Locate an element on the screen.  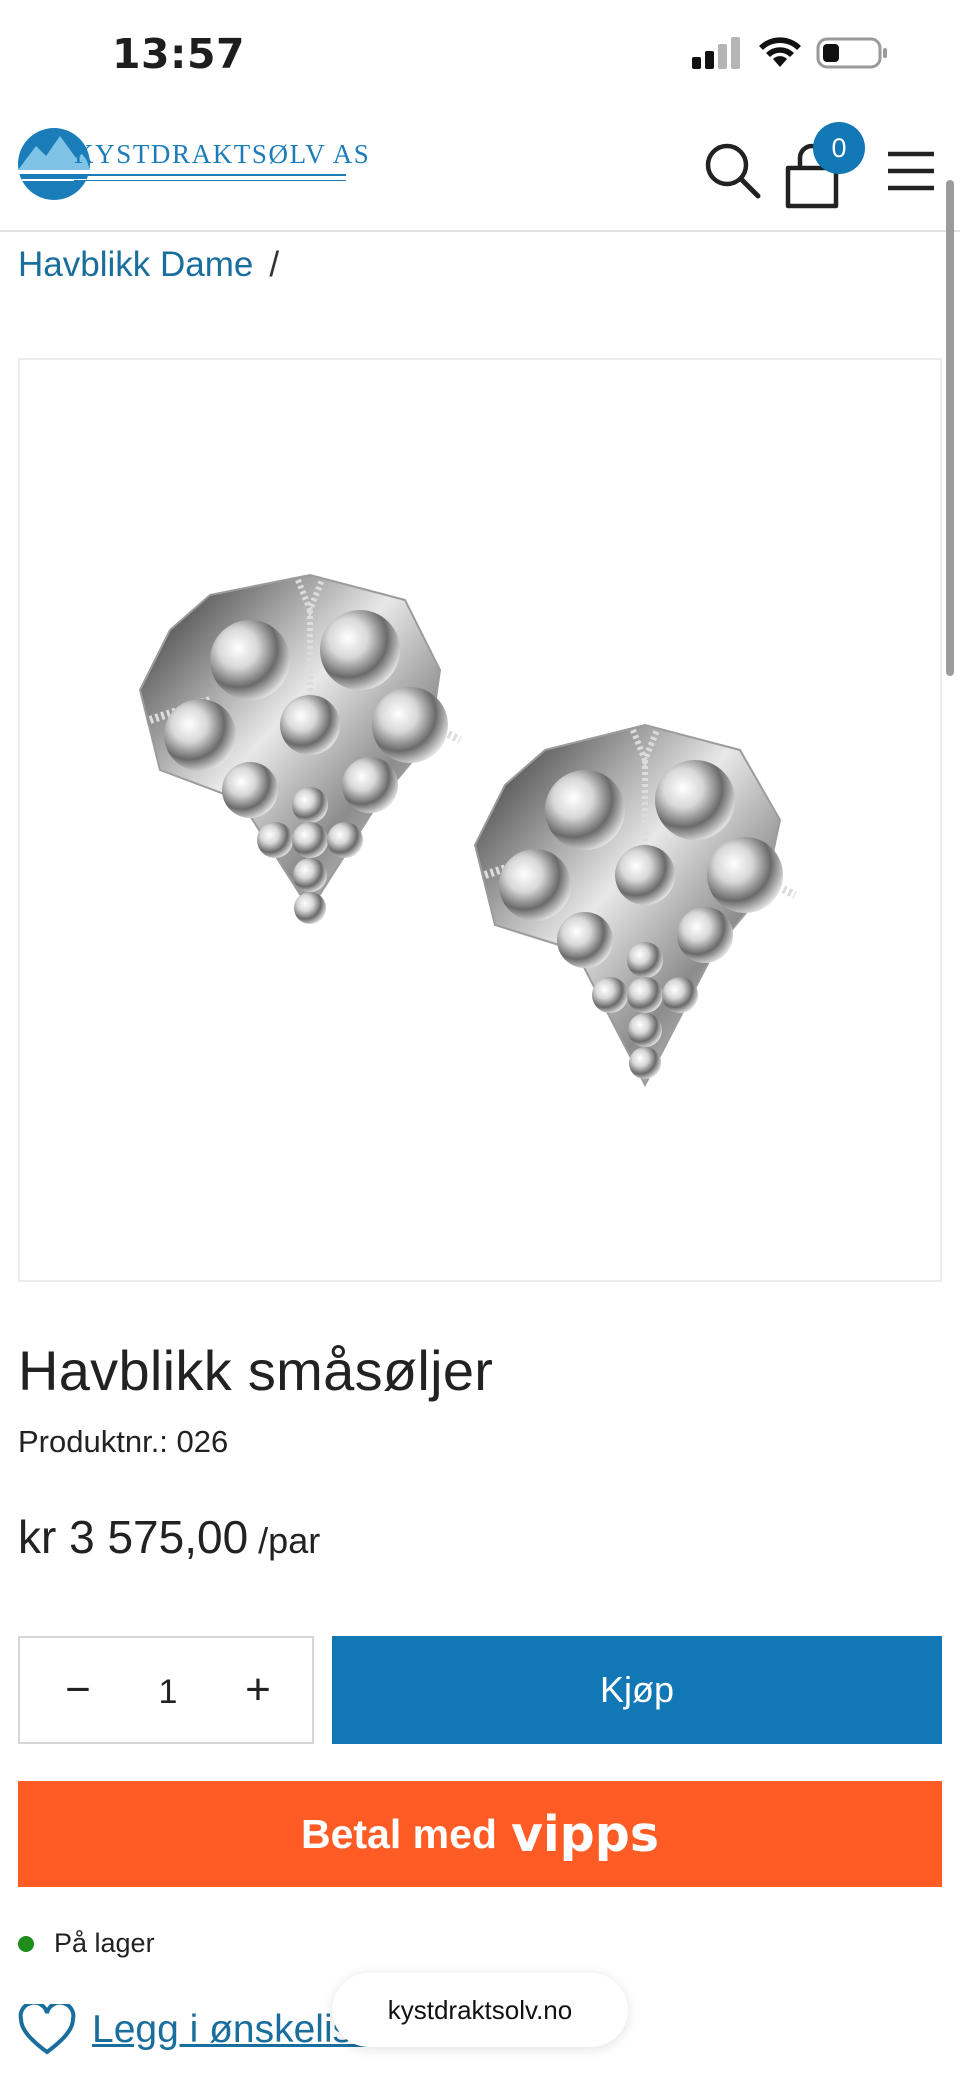
heart-icon is located at coordinates (47, 2030).